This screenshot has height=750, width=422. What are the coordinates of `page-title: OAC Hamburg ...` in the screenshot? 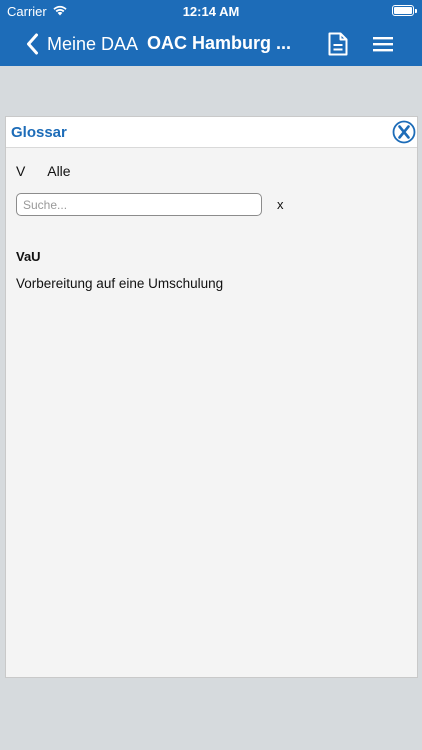 It's located at (219, 43).